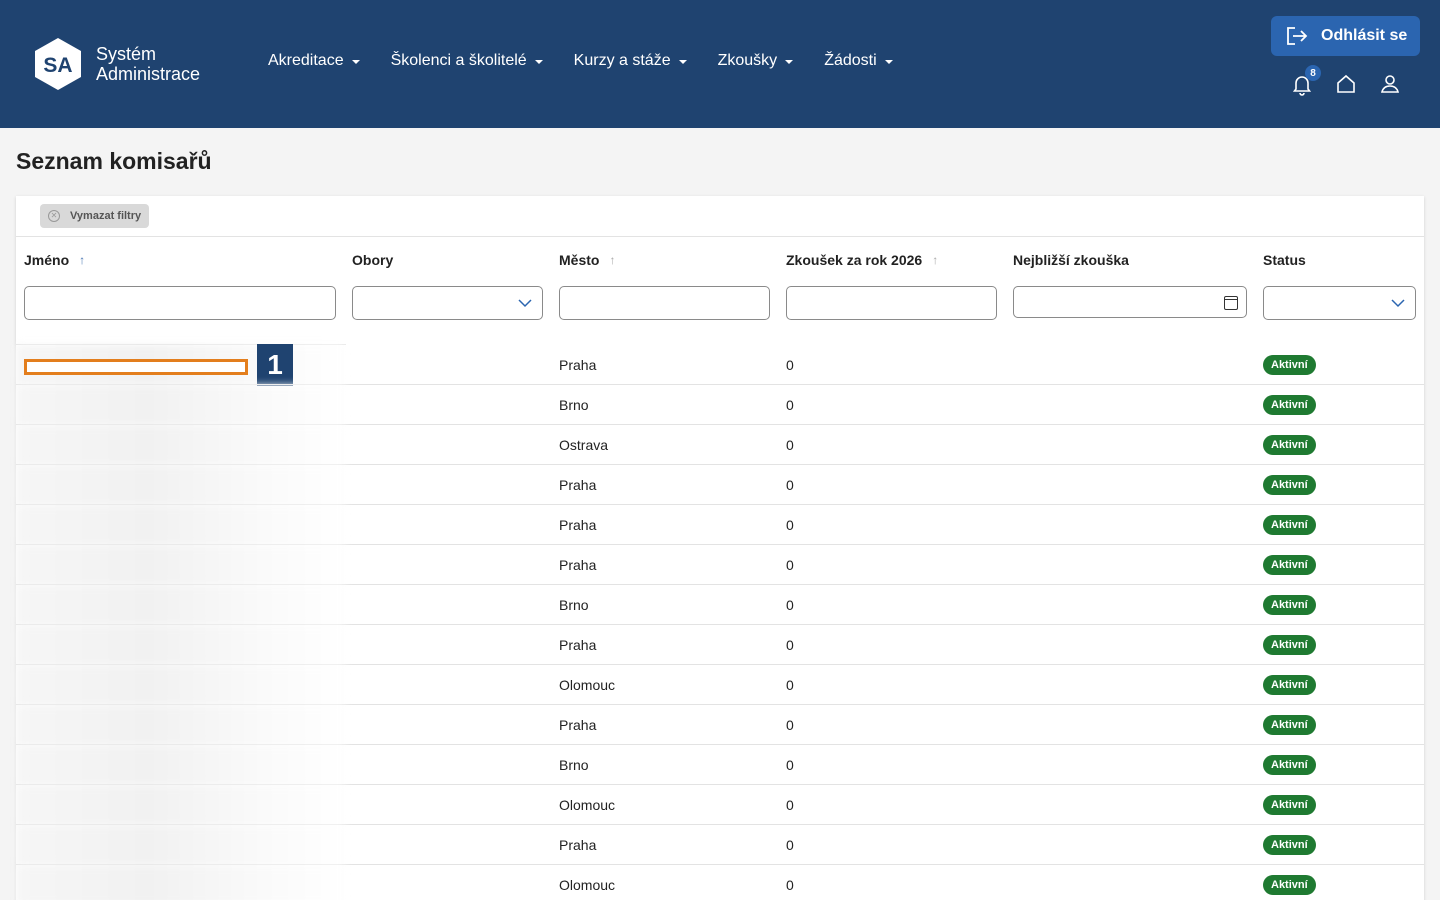  I want to click on filter-jmeno-input, so click(180, 303).